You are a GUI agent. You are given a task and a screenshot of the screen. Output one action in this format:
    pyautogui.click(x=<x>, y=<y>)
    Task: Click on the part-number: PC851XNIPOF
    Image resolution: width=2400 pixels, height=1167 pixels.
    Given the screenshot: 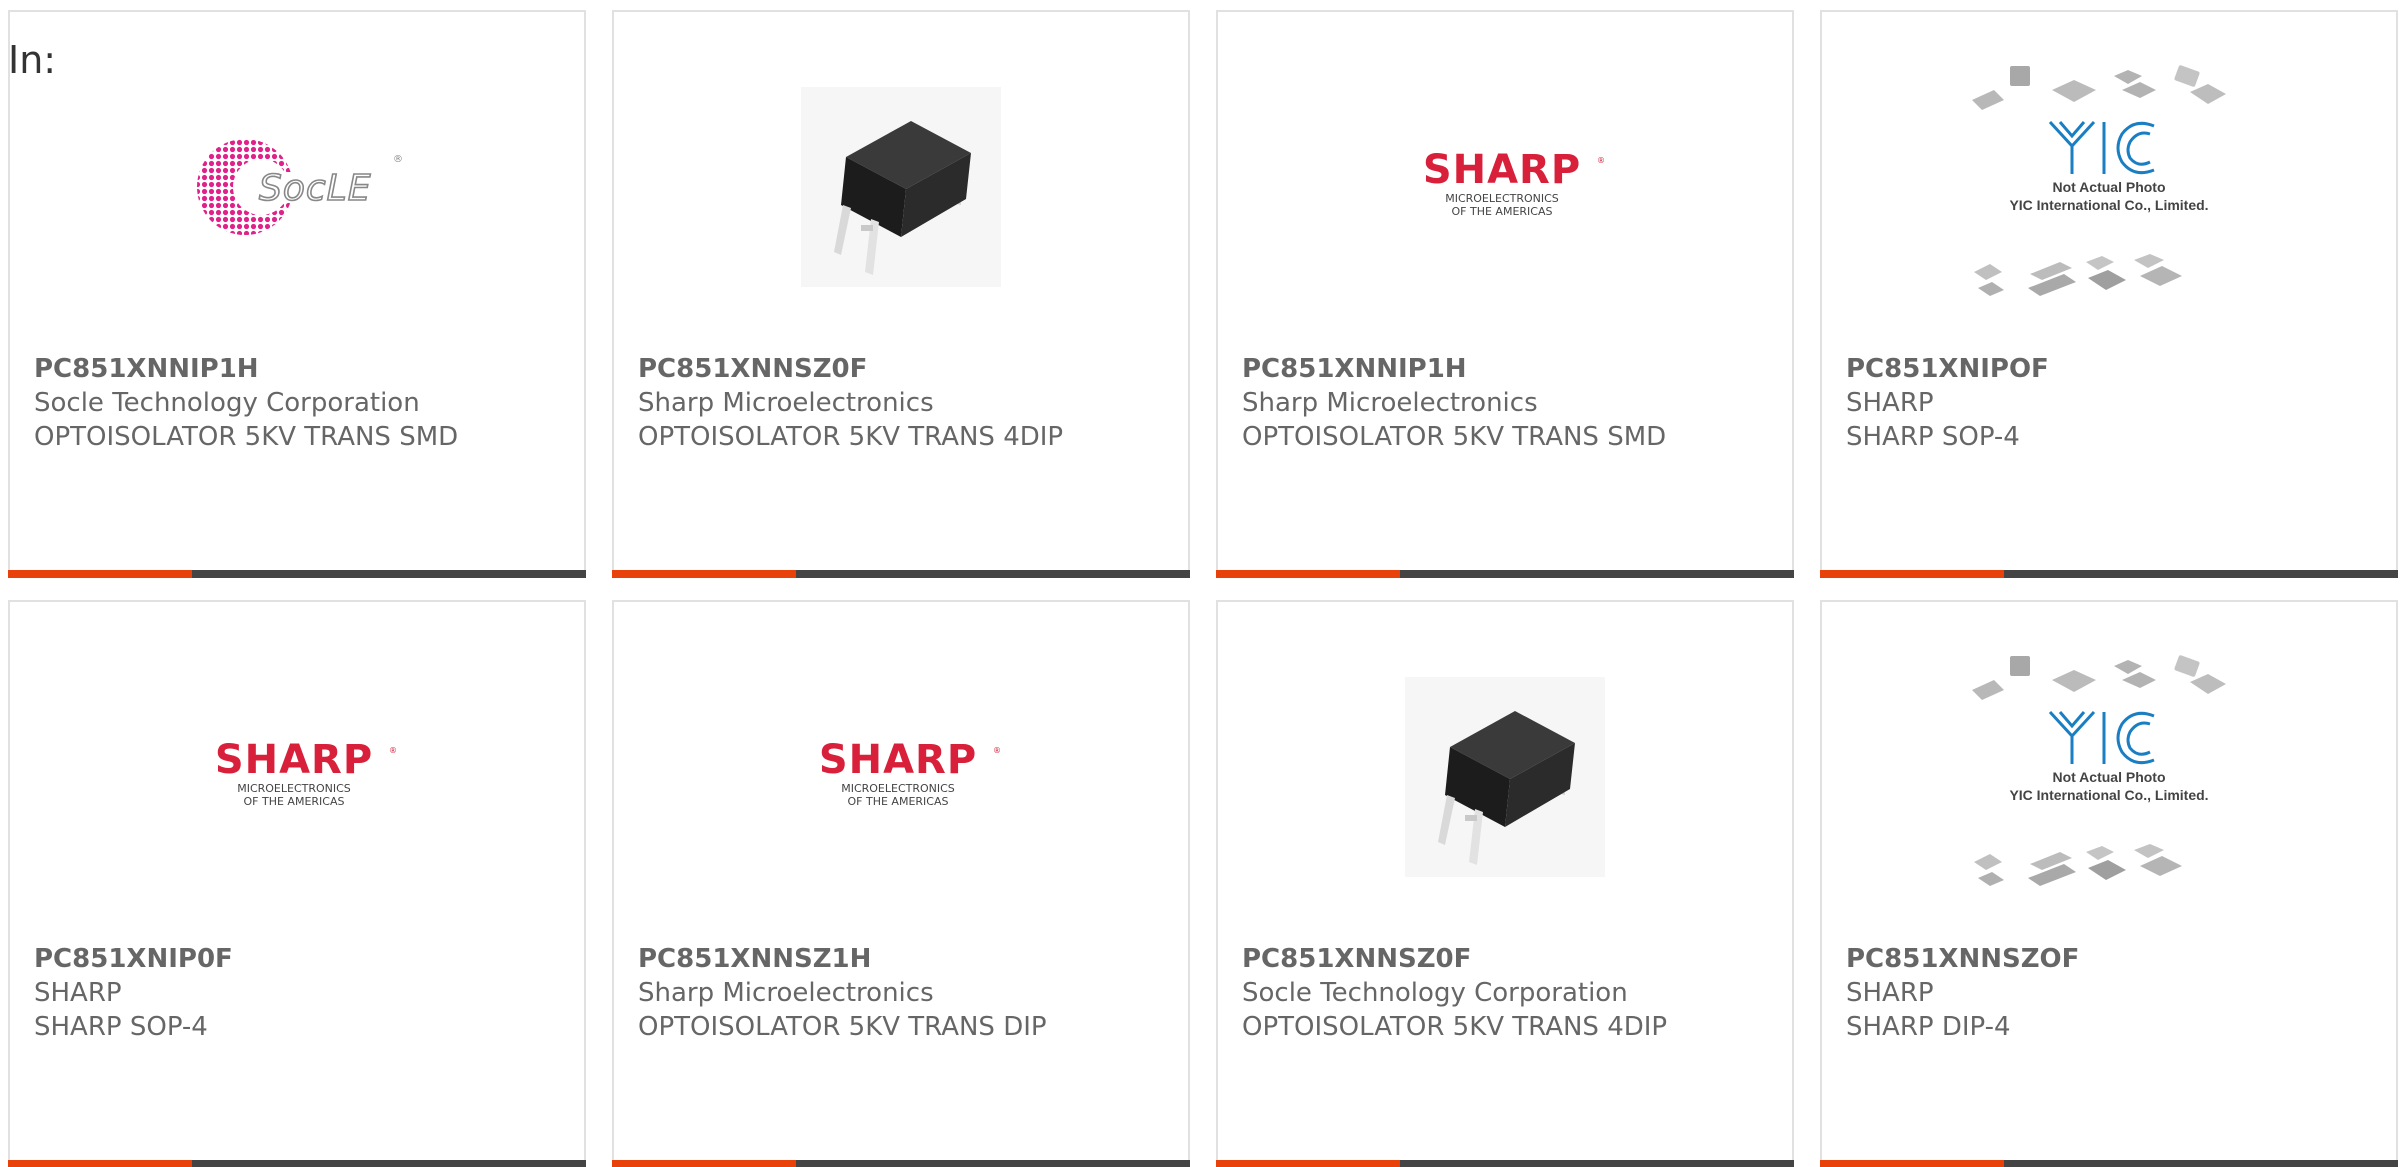 What is the action you would take?
    pyautogui.click(x=2111, y=369)
    